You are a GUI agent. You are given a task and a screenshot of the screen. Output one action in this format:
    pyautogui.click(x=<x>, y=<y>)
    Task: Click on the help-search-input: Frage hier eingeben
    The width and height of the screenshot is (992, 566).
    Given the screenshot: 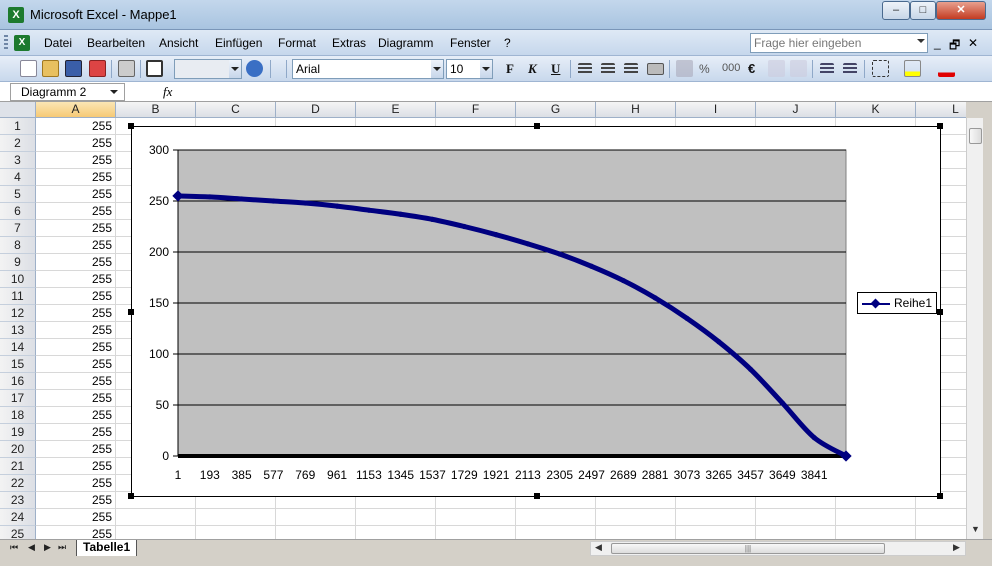 What is the action you would take?
    pyautogui.click(x=839, y=43)
    